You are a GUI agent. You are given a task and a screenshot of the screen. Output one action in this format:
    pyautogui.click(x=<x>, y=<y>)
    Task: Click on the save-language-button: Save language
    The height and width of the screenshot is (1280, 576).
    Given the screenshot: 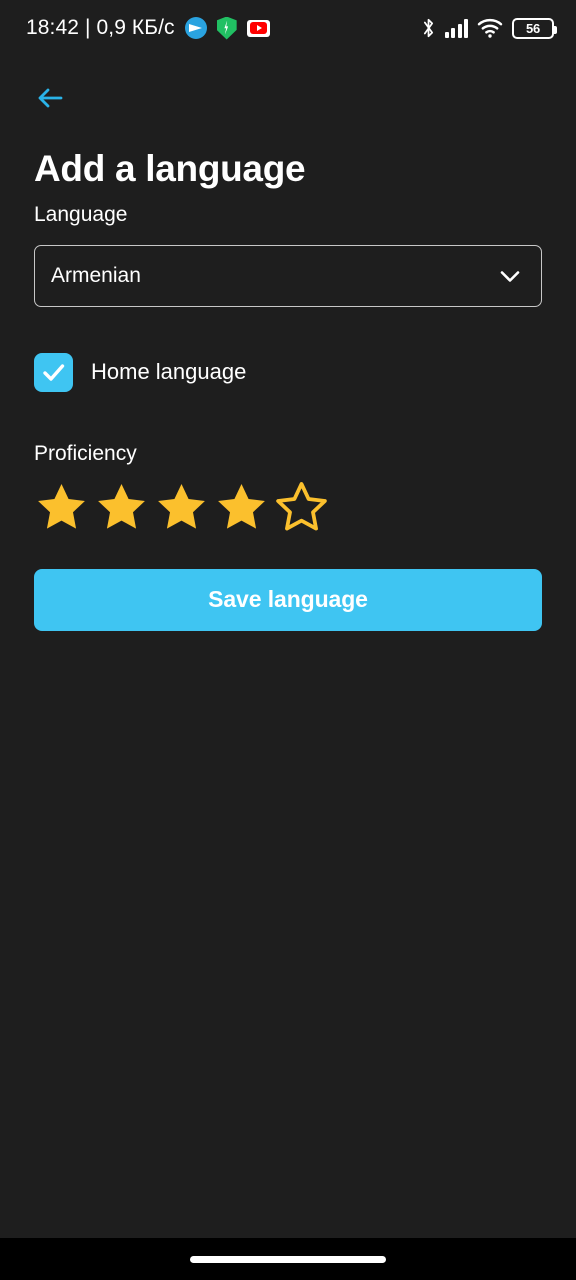 What is the action you would take?
    pyautogui.click(x=288, y=599)
    